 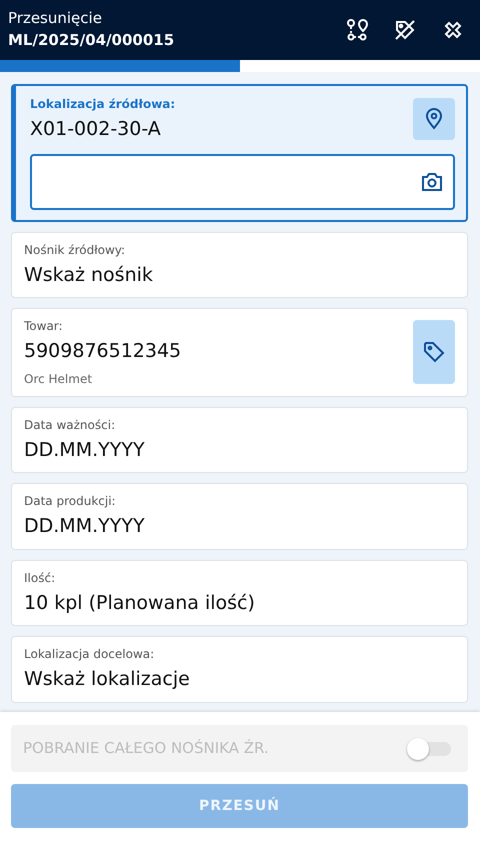 What do you see at coordinates (140, 603) in the screenshot?
I see `field-value: 10 kpl (Planowana ilość)` at bounding box center [140, 603].